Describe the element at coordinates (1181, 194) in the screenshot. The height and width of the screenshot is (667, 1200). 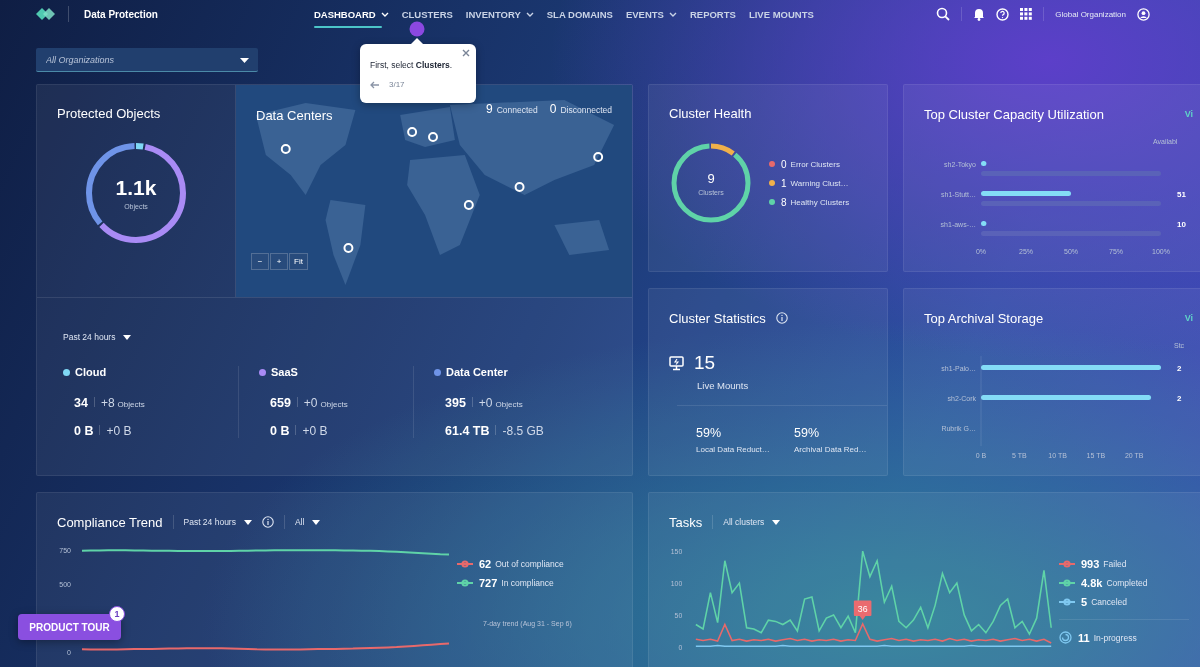
I see `column-value: 51` at that location.